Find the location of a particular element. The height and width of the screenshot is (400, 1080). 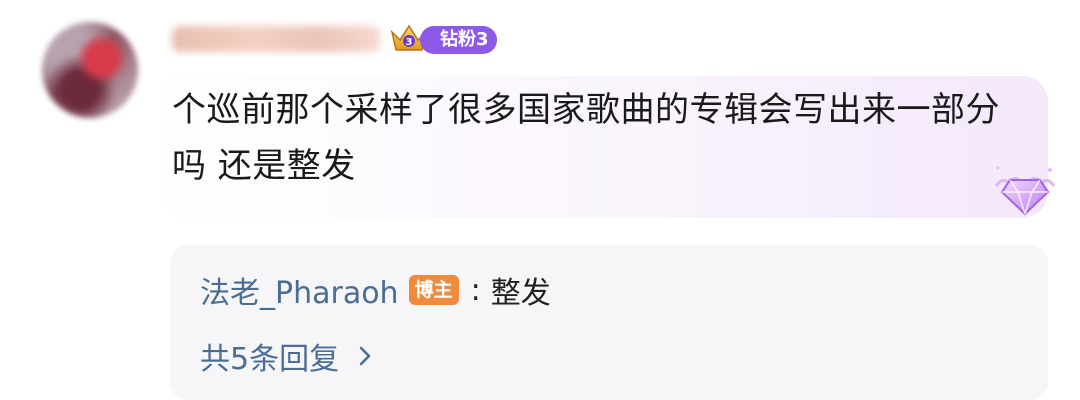

view-replies-link: 共5条回复 is located at coordinates (286, 356).